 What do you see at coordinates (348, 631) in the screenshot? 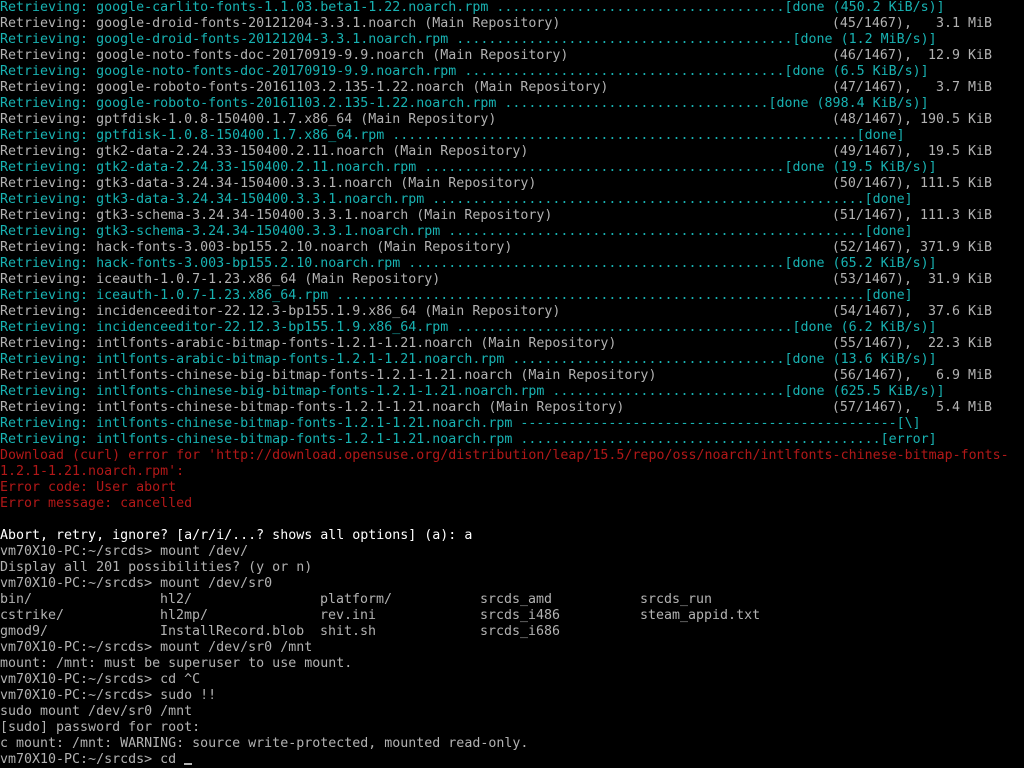
I see `file-entry: shit.sh` at bounding box center [348, 631].